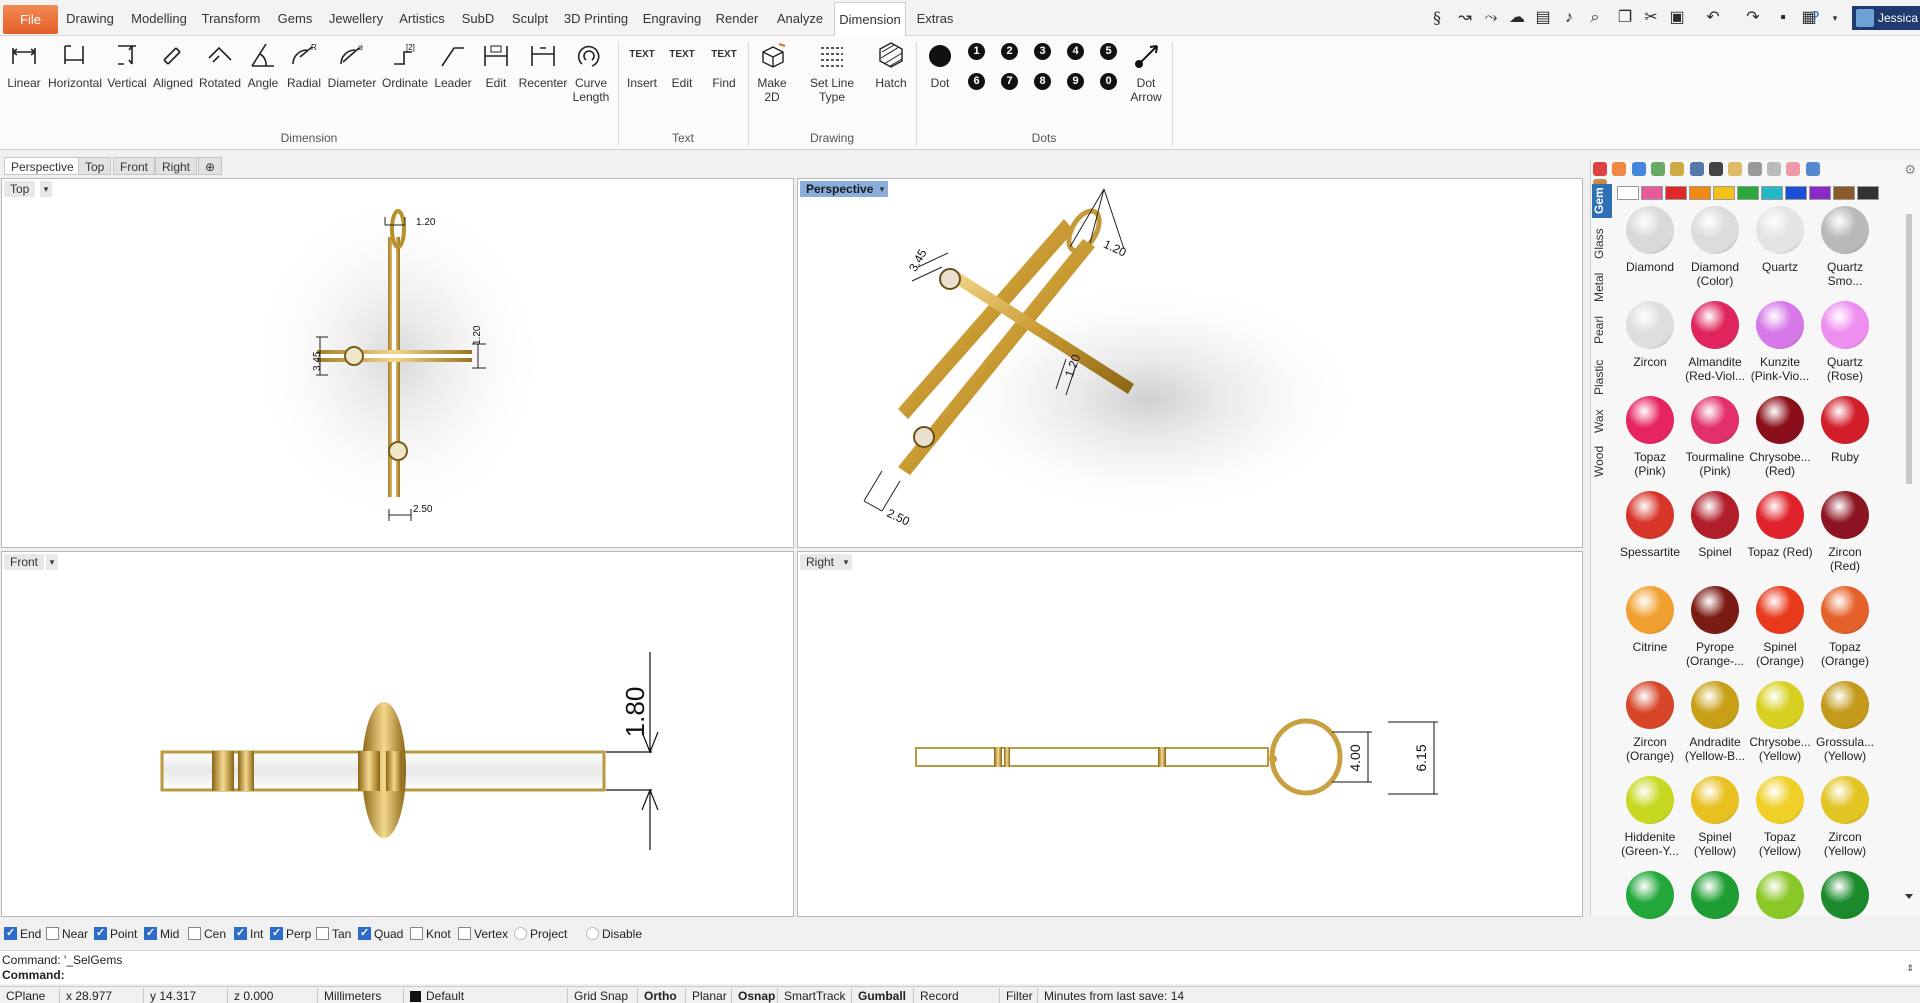 This screenshot has width=1920, height=1003. I want to click on ordinate-dim-button: [2] Ordinate, so click(405, 84).